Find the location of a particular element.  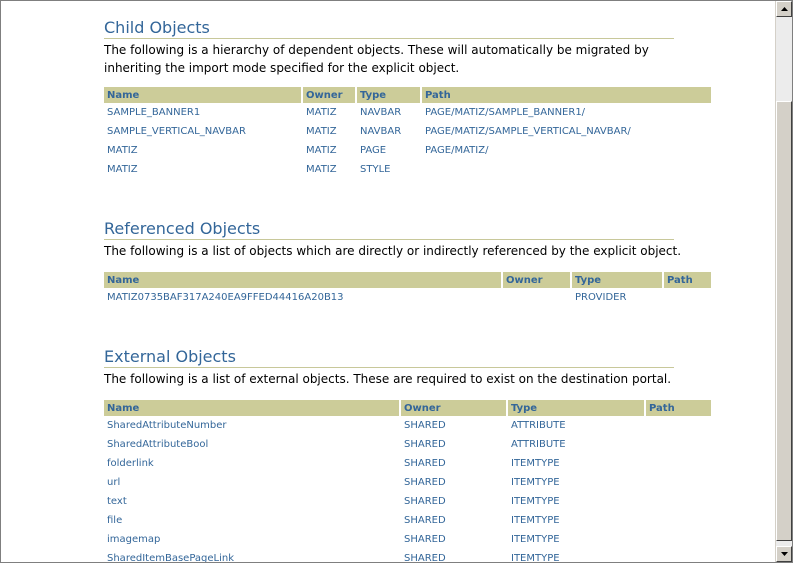

cell-owner is located at coordinates (537, 297).